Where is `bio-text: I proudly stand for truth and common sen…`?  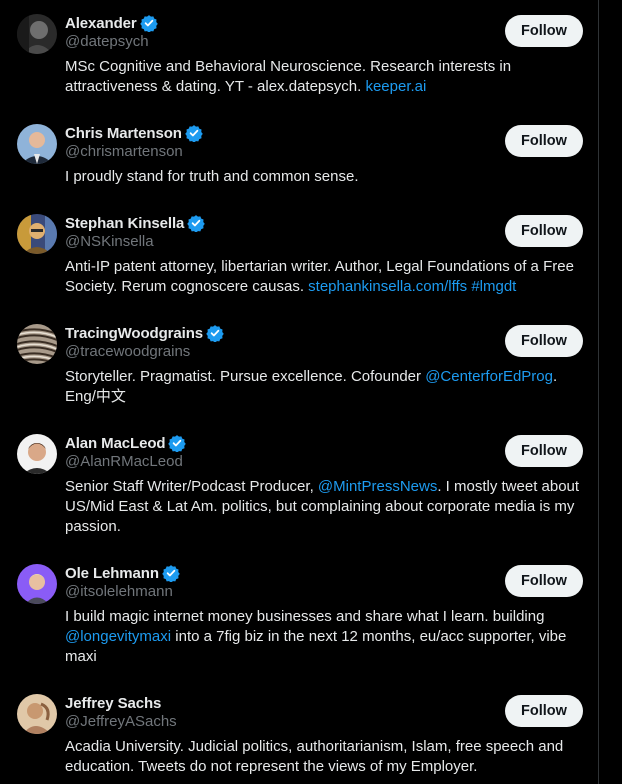
bio-text: I proudly stand for truth and common sen… is located at coordinates (212, 176).